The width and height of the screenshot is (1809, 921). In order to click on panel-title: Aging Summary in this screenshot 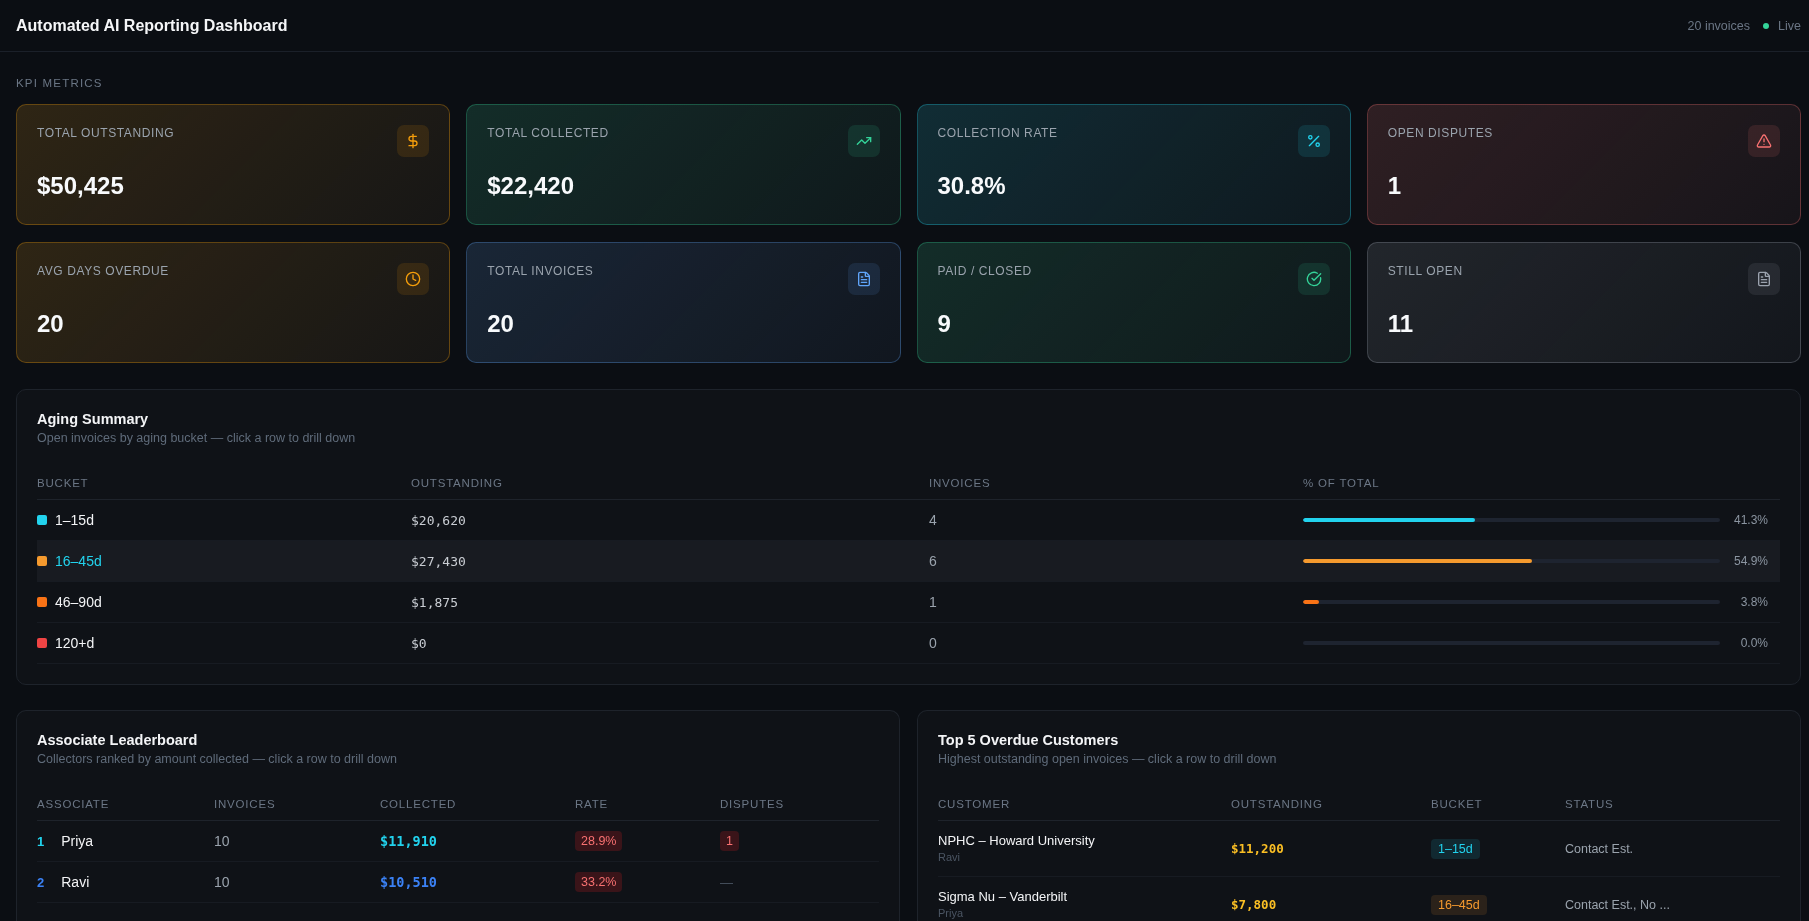, I will do `click(93, 419)`.